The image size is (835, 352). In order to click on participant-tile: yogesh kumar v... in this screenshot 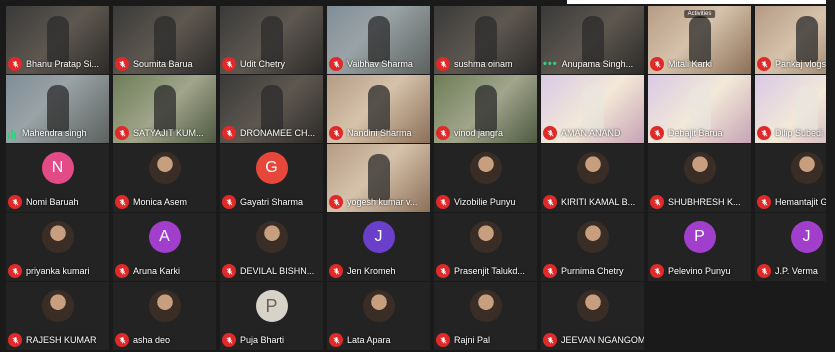, I will do `click(378, 178)`.